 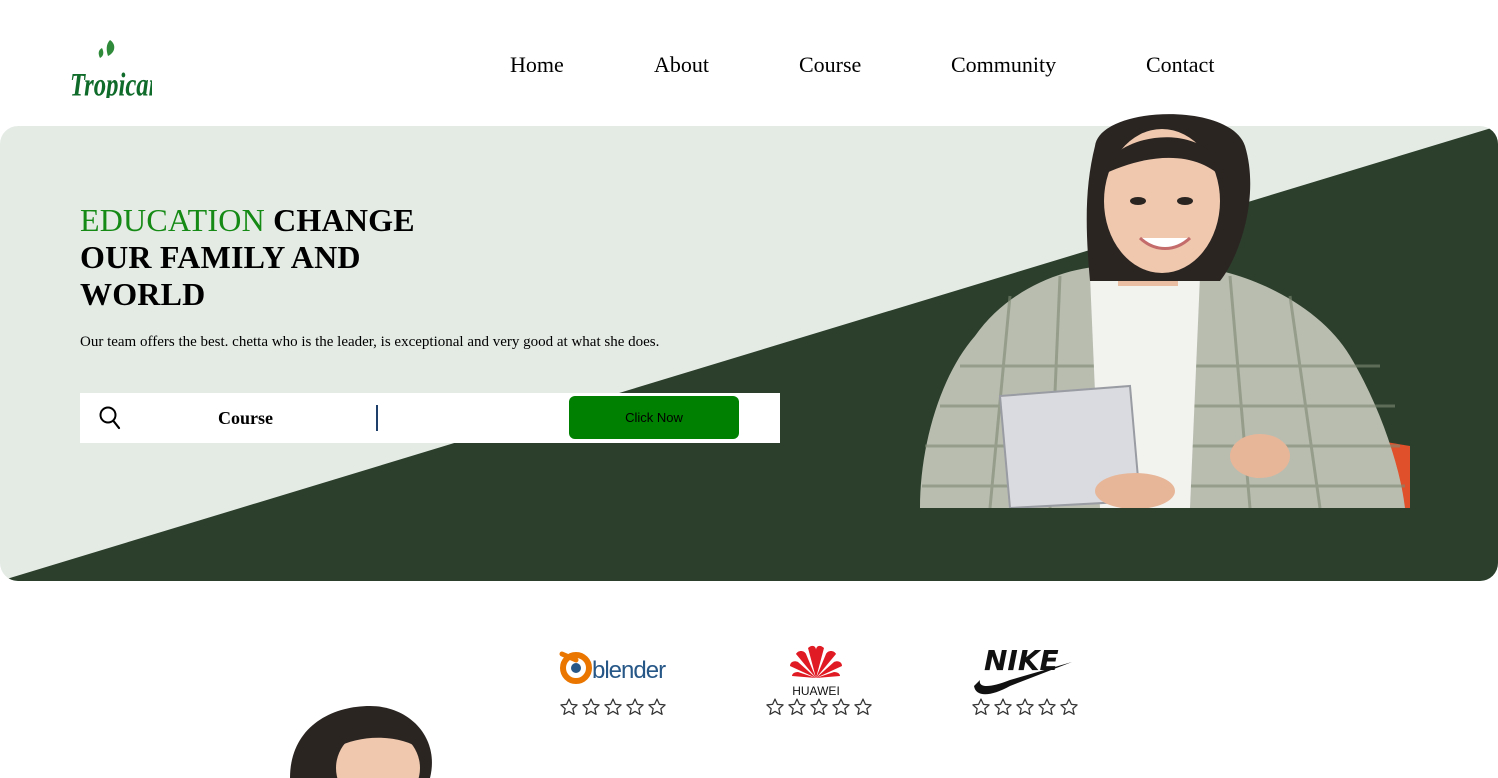 I want to click on course-category-select: Course, so click(x=245, y=418).